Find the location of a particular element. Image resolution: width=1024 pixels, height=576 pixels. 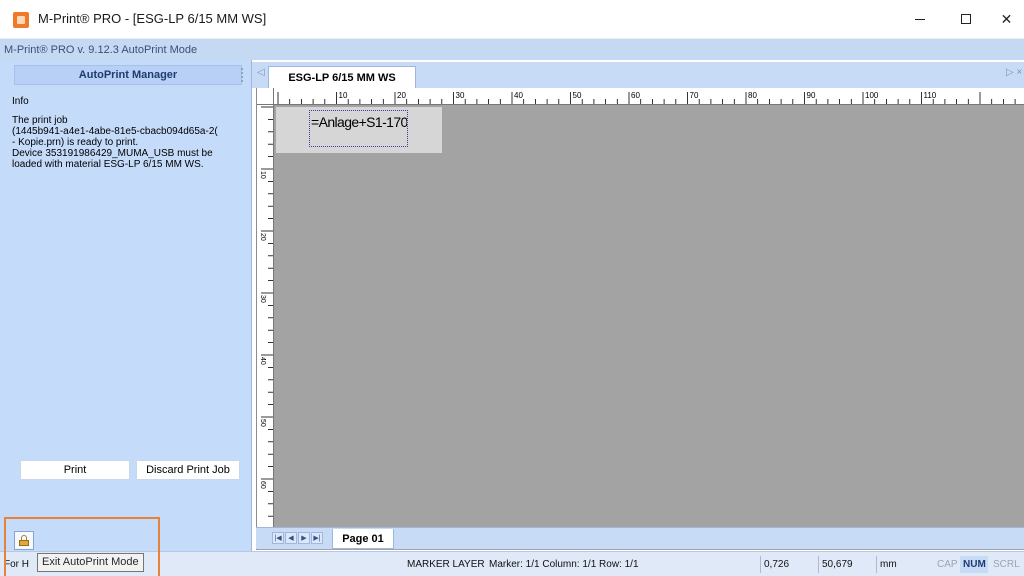

vertical-ruler-ticks: 10 20 30 40 50 60 is located at coordinates (266, 311).